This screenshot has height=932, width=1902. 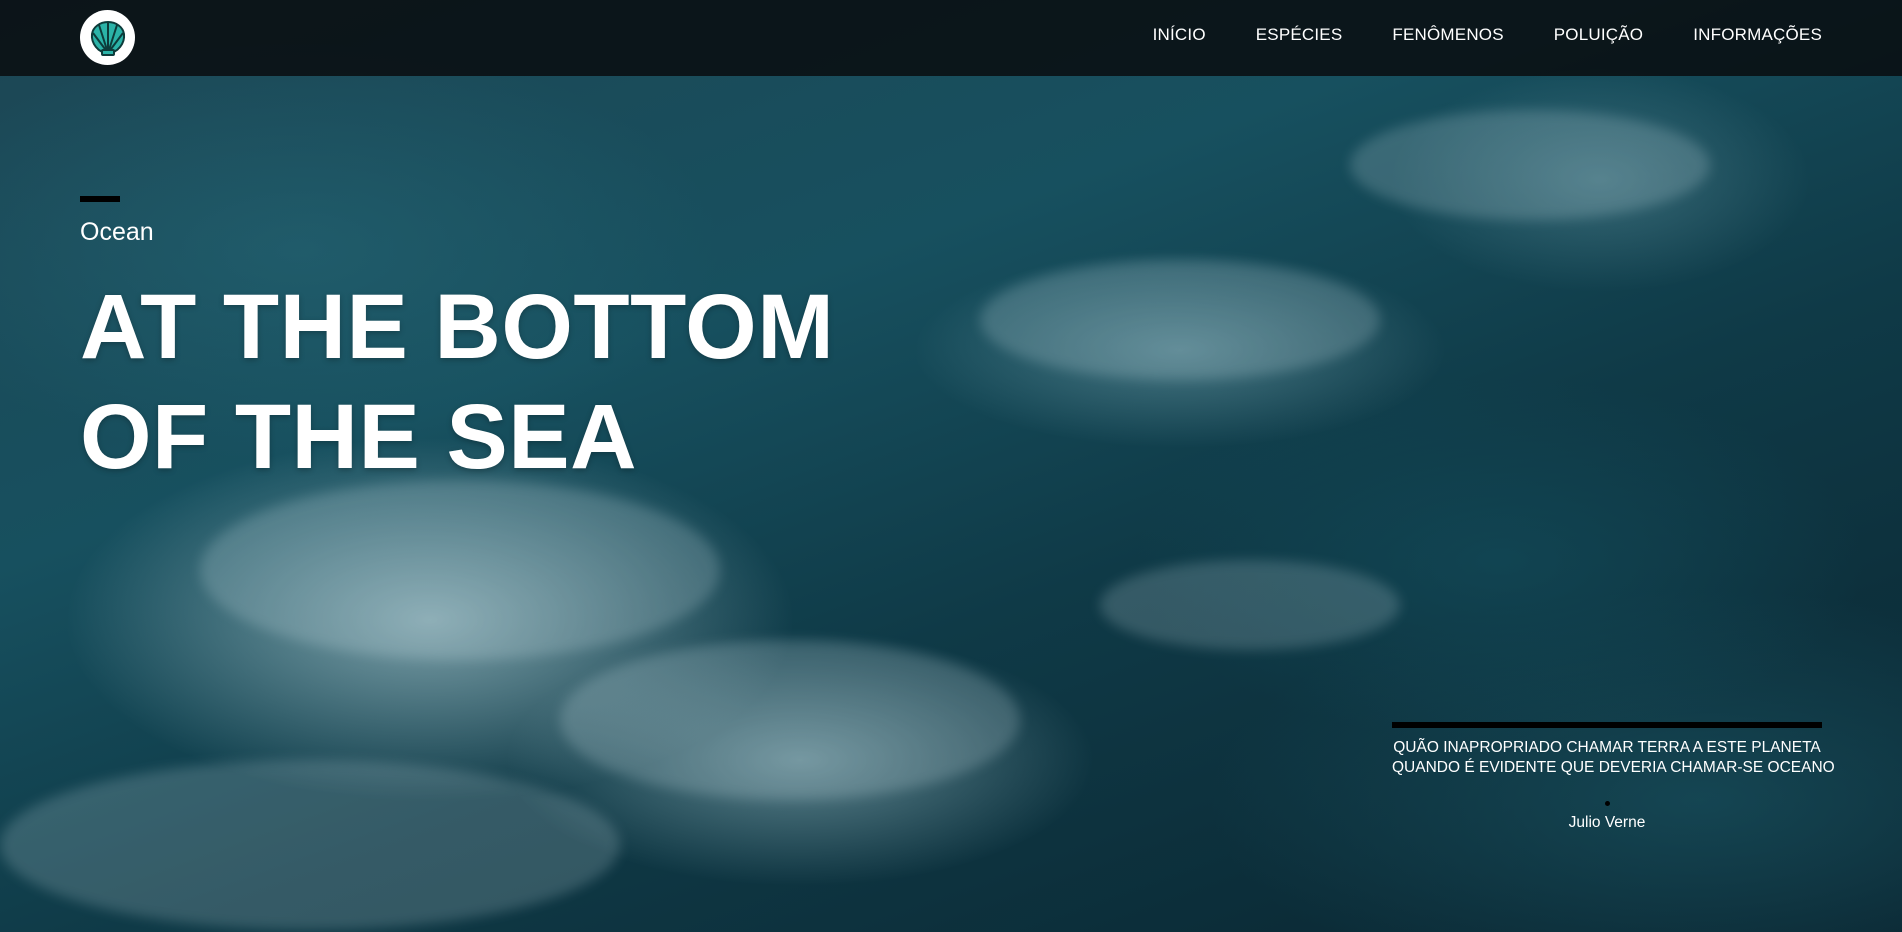 I want to click on seashell-icon, so click(x=107, y=38).